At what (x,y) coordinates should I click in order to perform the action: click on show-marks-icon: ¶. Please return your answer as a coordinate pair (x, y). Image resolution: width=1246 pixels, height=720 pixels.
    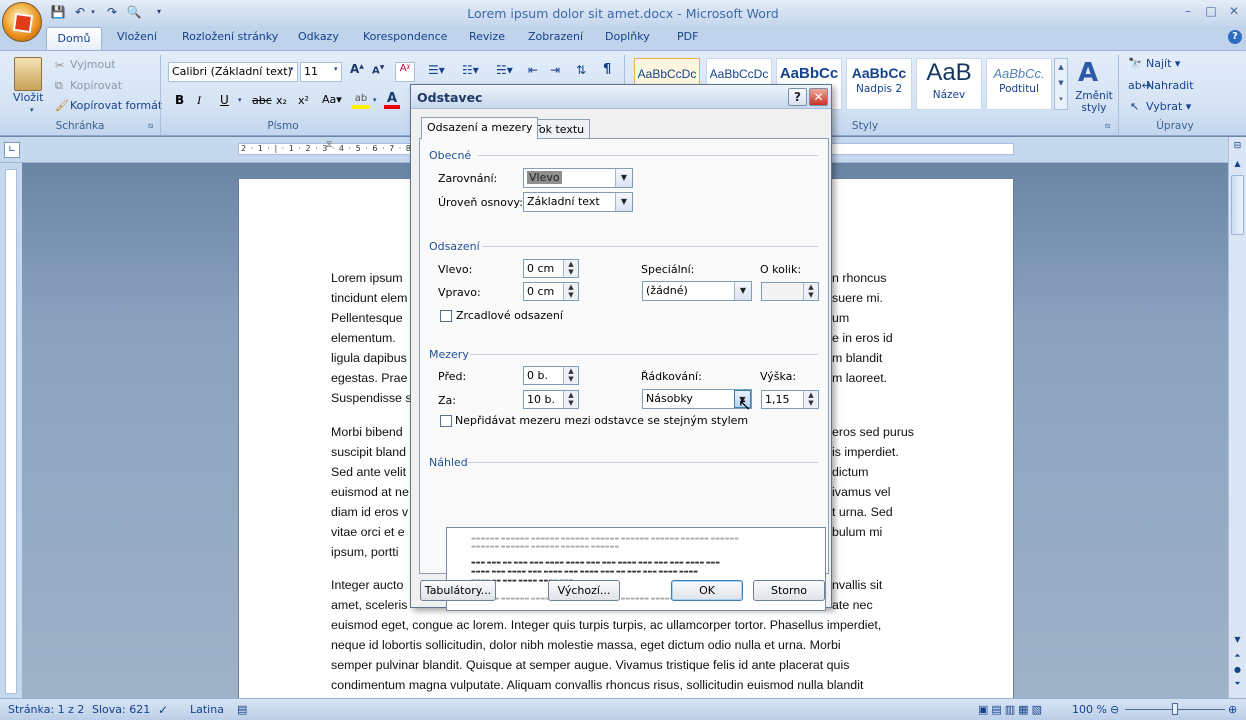
    Looking at the image, I should click on (607, 69).